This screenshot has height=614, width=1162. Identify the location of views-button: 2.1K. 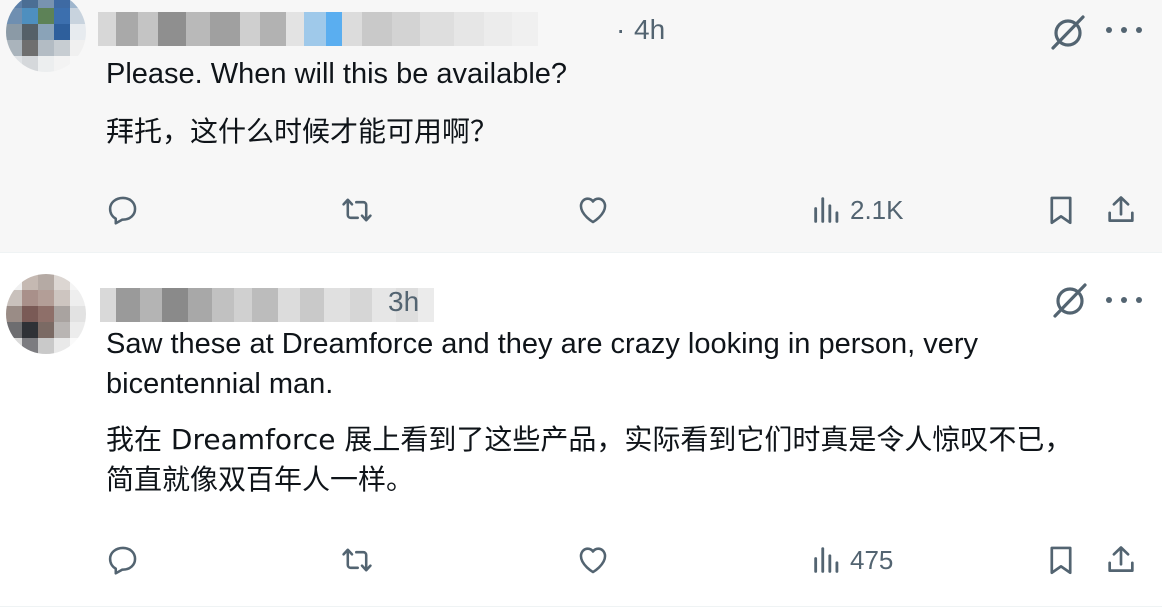
(857, 210).